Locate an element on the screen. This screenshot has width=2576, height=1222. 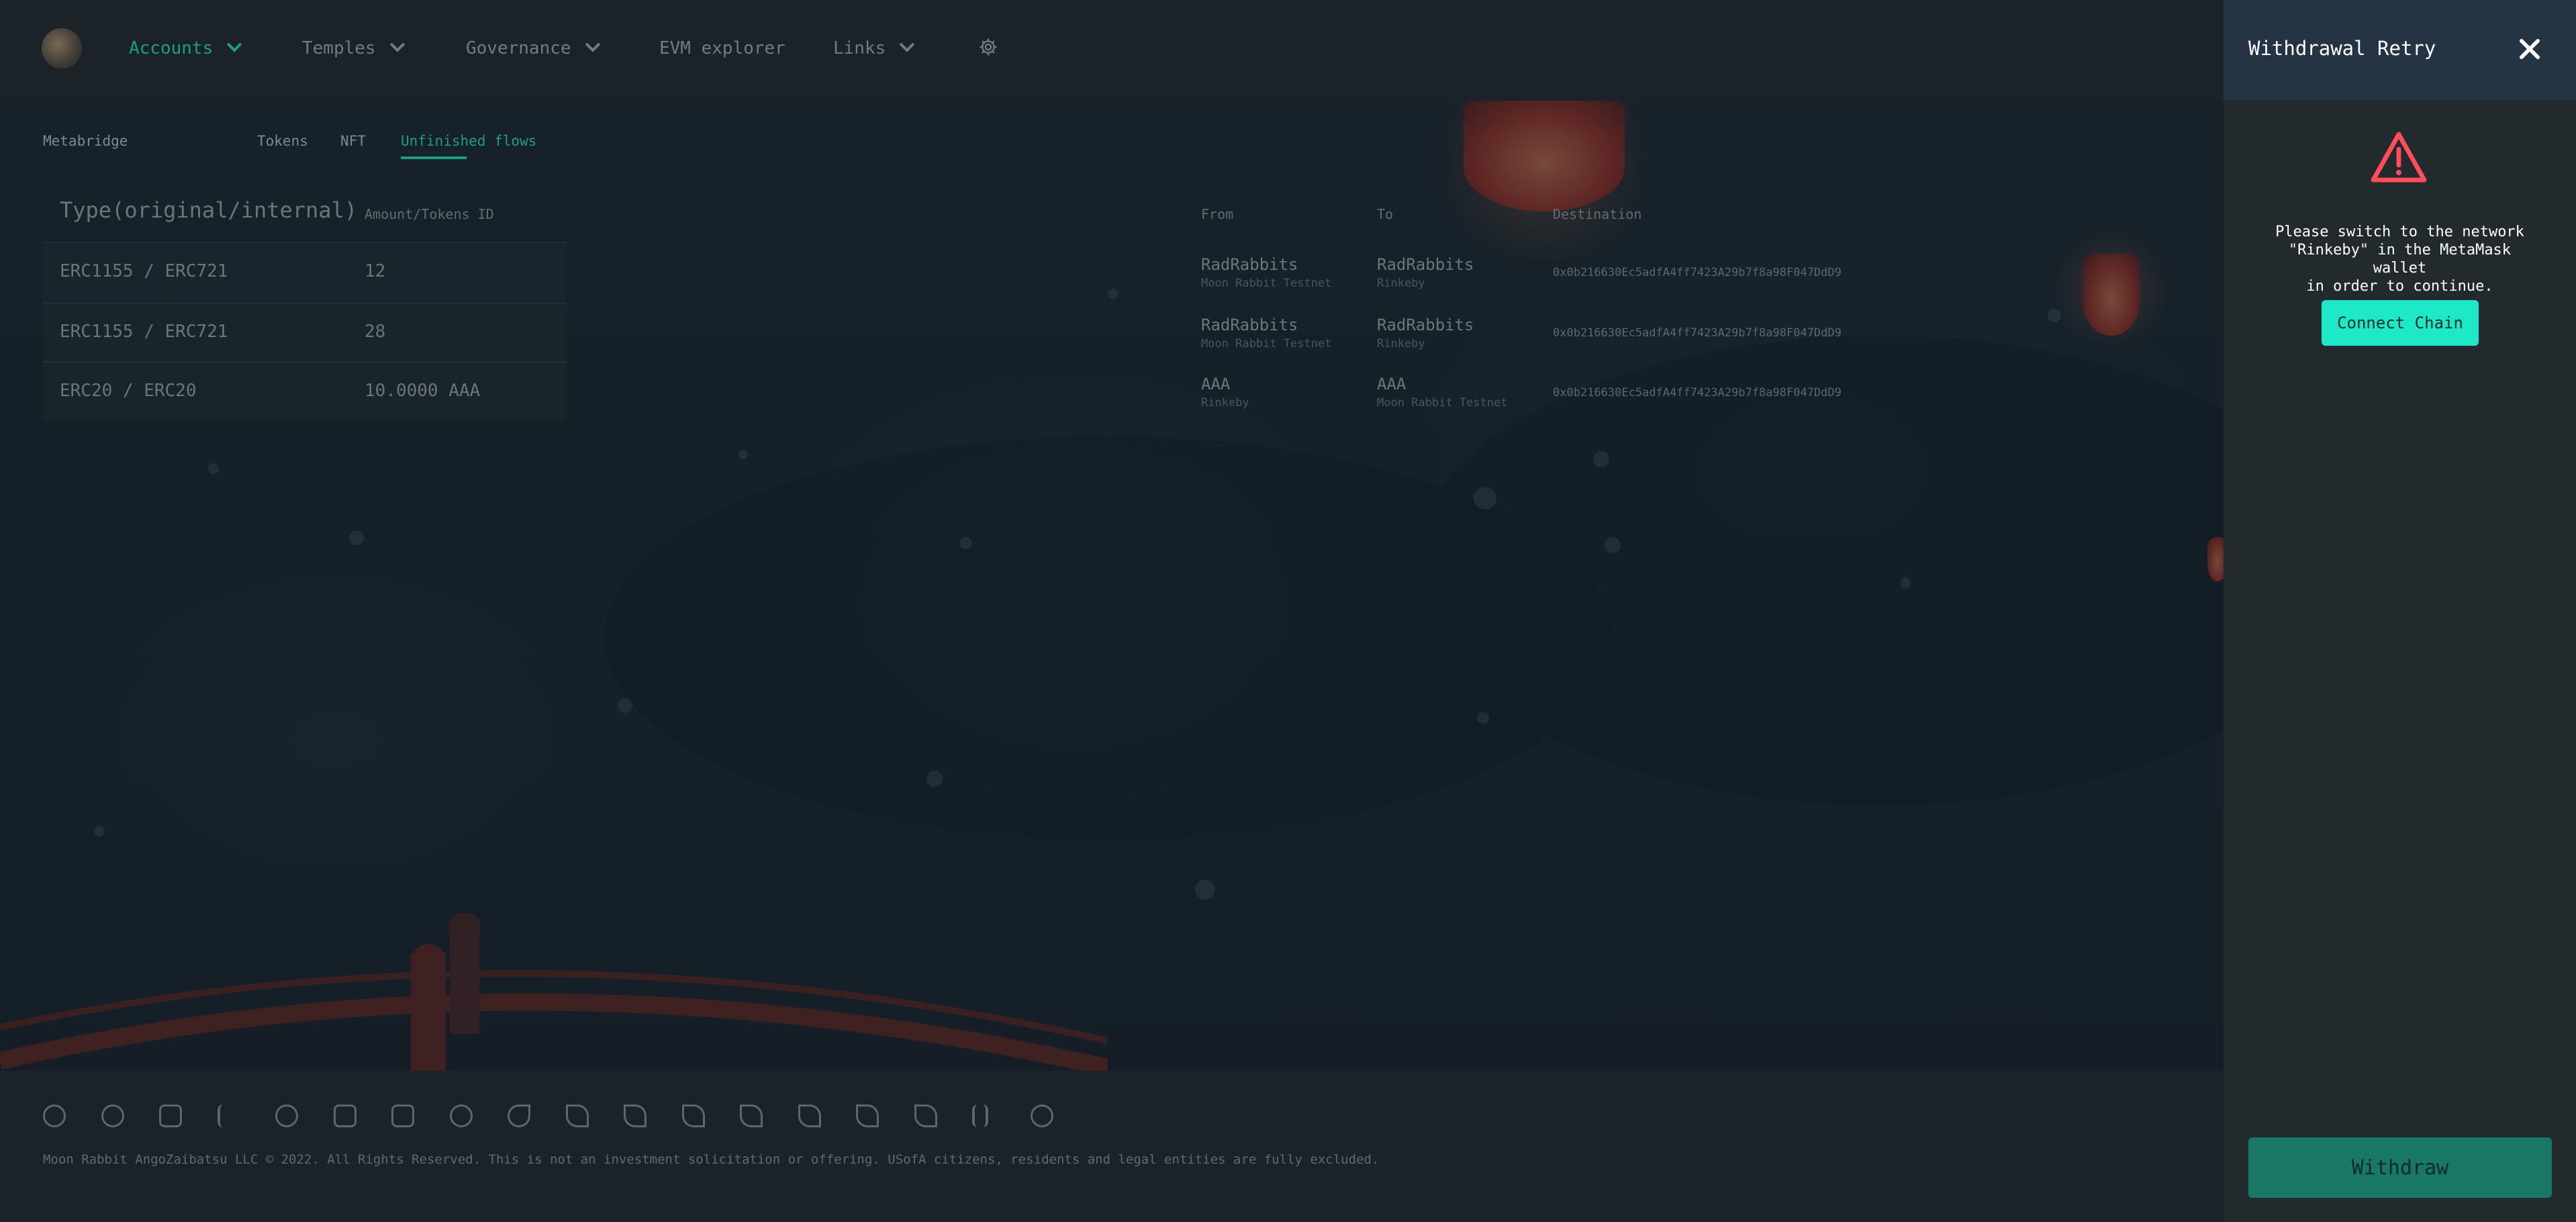
cell-to-network: Moon Rabbit Testnet is located at coordinates (1443, 403).